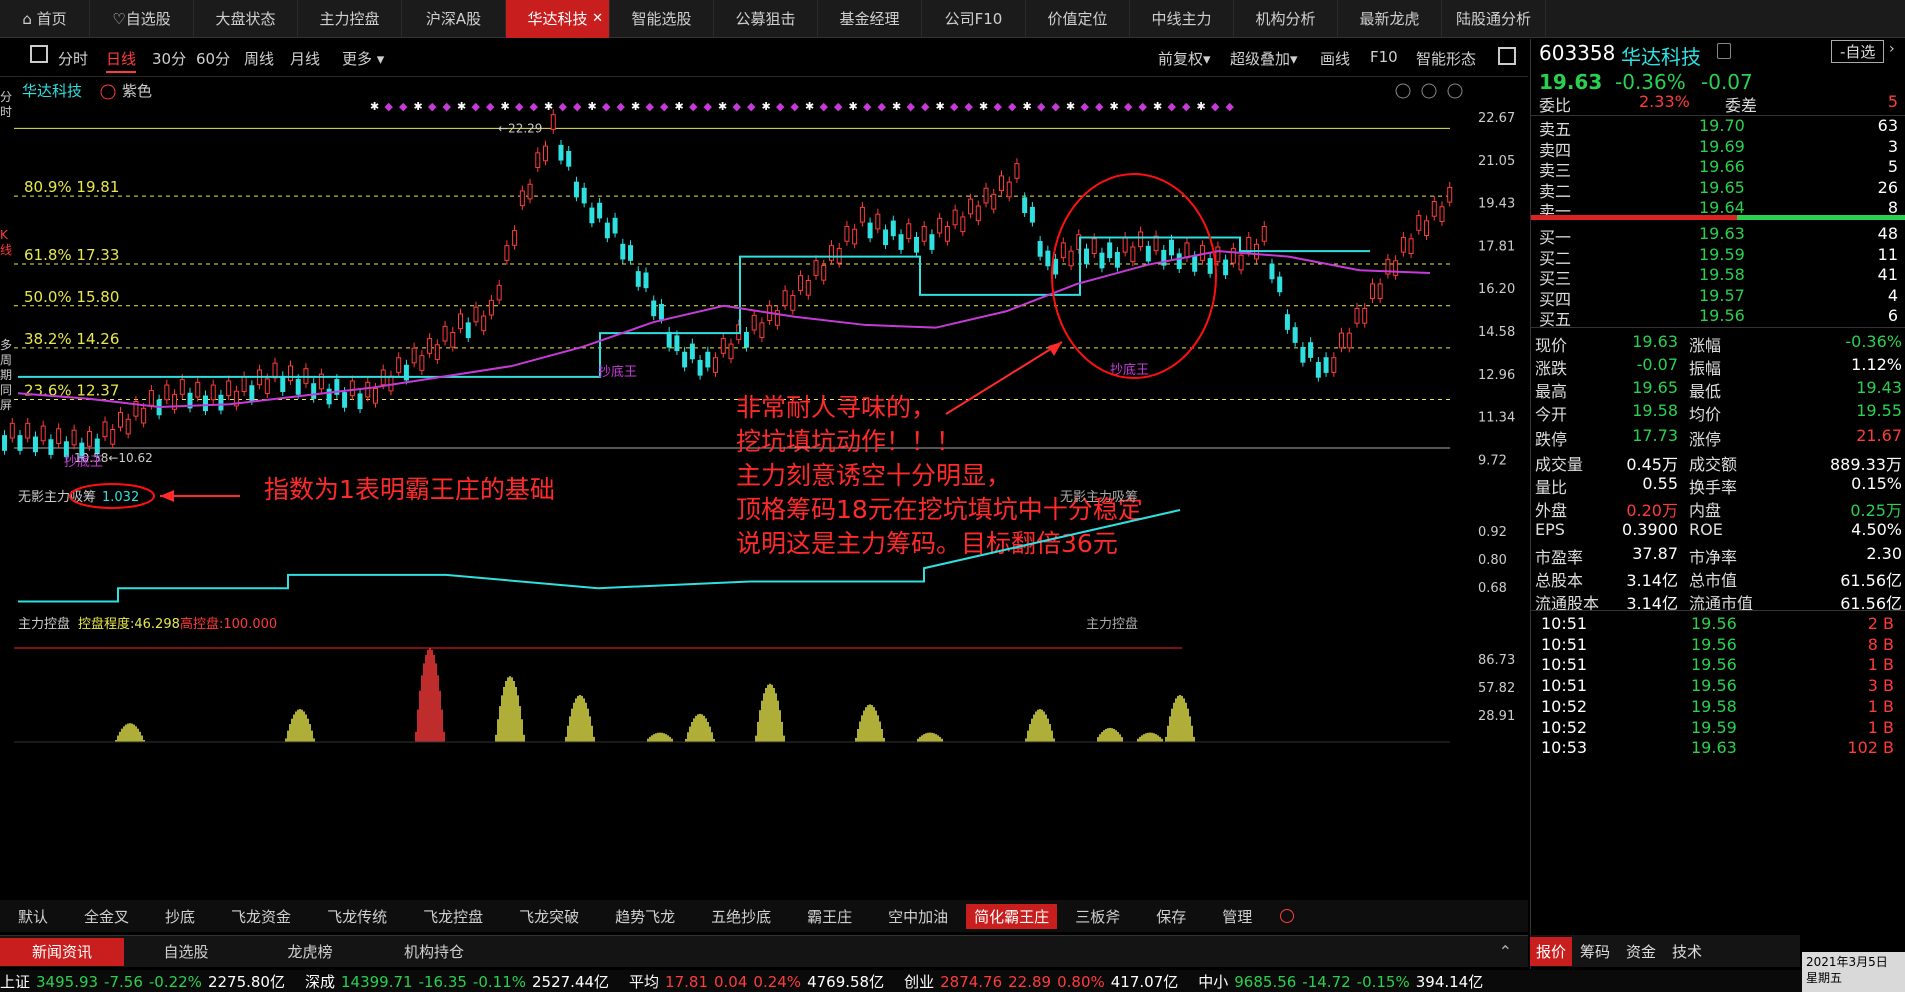 Image resolution: width=1905 pixels, height=992 pixels. What do you see at coordinates (1390, 19) in the screenshot?
I see `top-tab-13: 最新龙虎` at bounding box center [1390, 19].